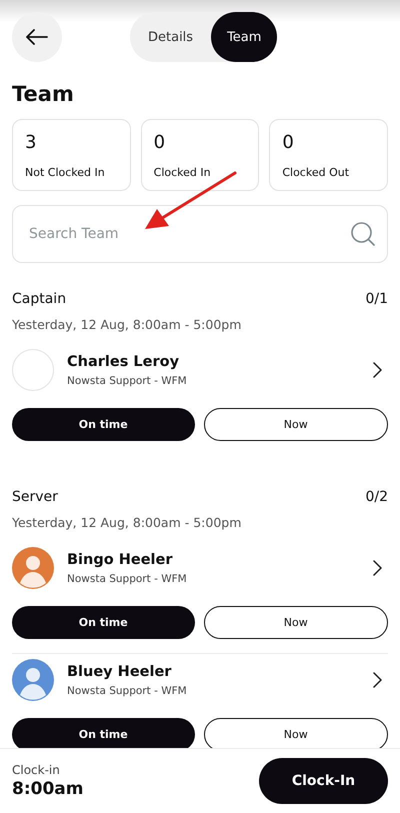  What do you see at coordinates (31, 143) in the screenshot?
I see `stat-count: 3` at bounding box center [31, 143].